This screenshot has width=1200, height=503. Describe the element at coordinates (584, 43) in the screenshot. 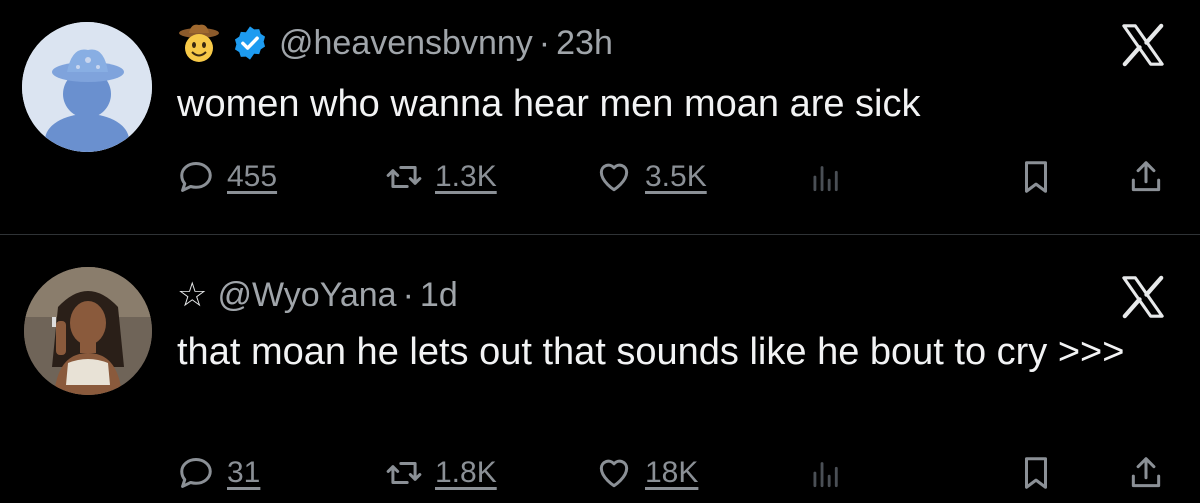

I see `timestamp: 23h` at that location.